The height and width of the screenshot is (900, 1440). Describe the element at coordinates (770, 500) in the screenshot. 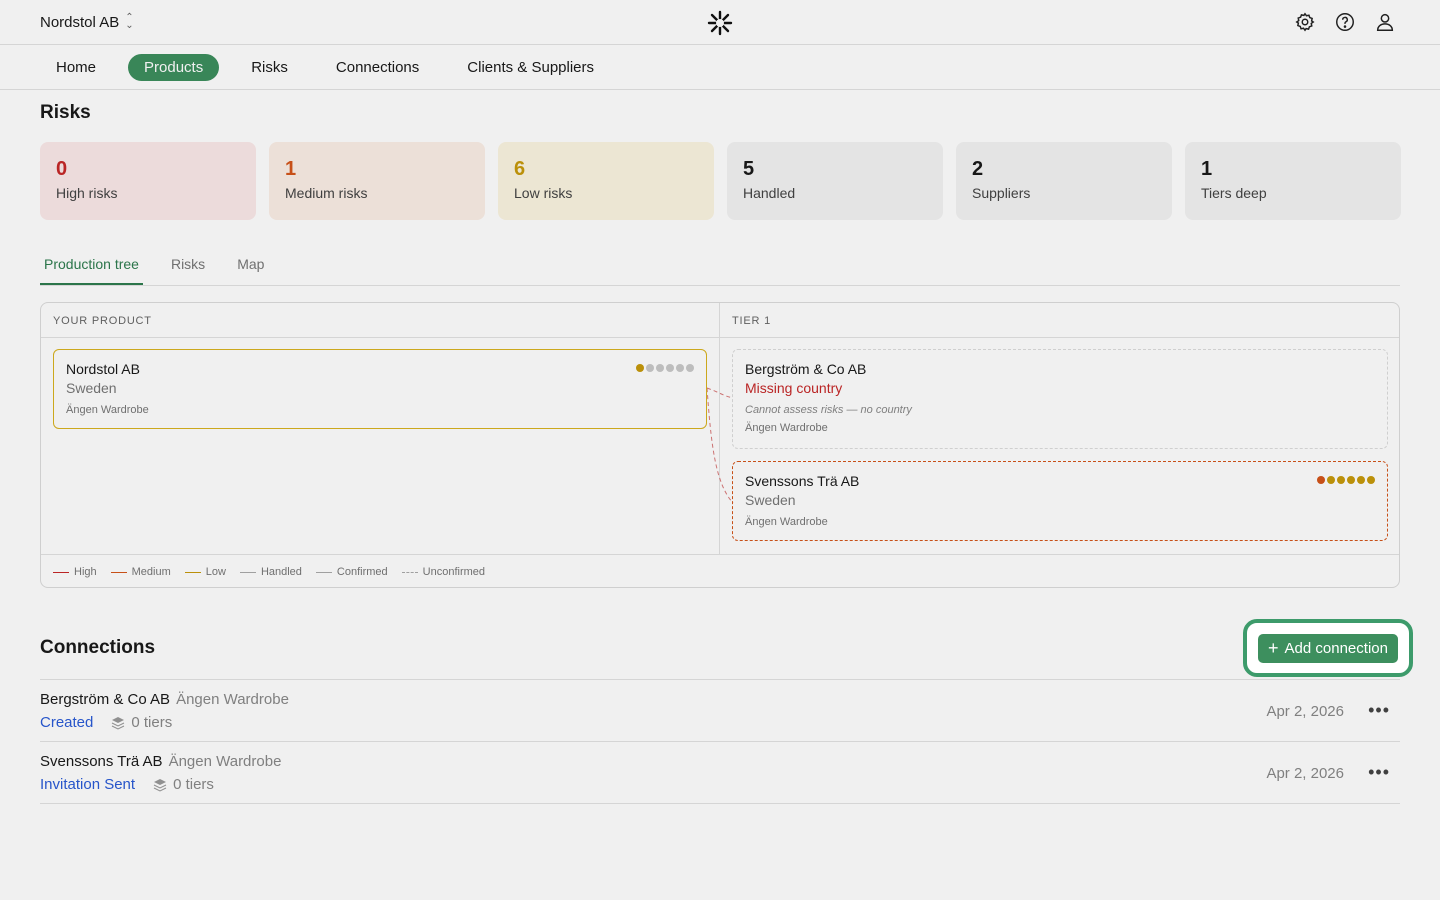

I see `supplier-country: Sweden` at that location.